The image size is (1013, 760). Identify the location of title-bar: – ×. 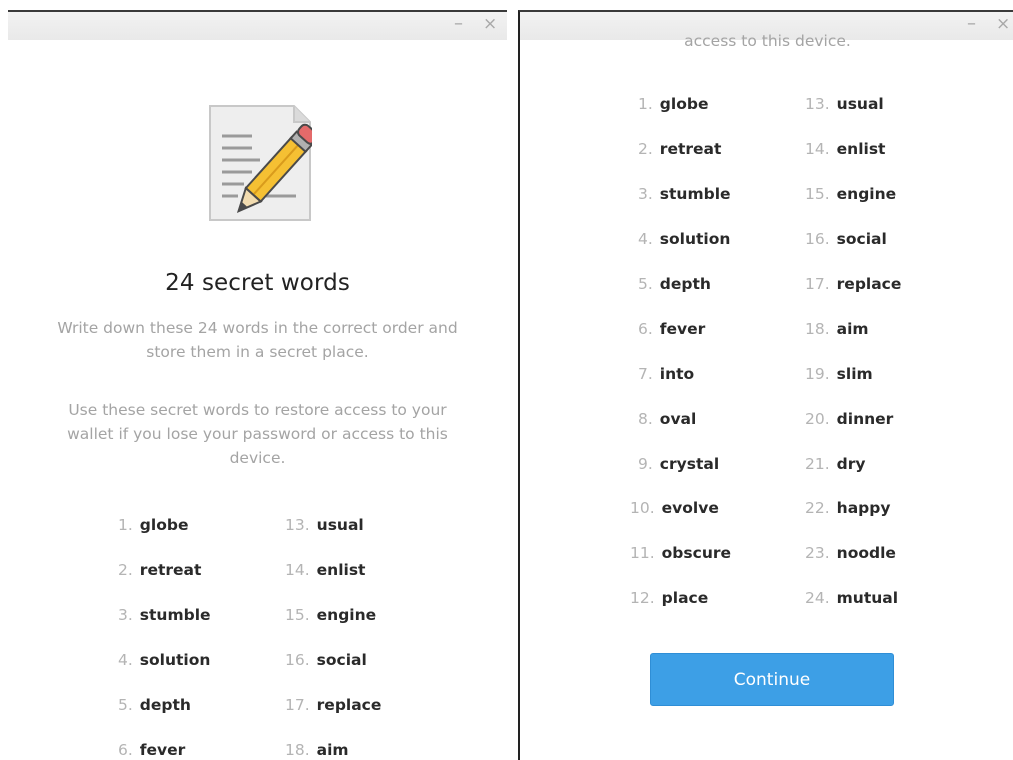
(257, 26).